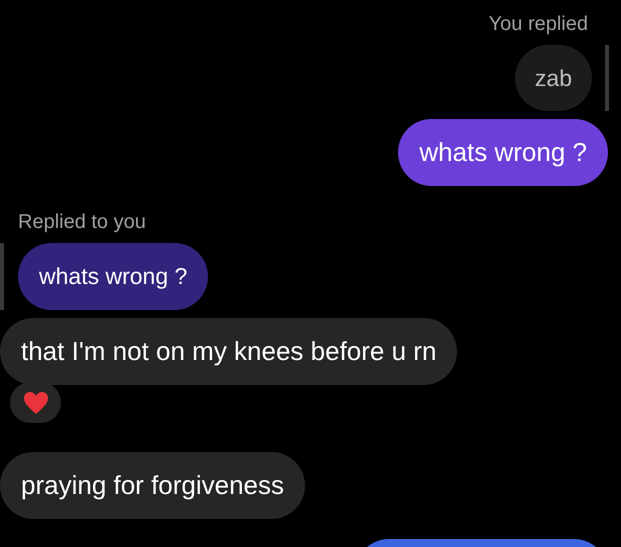  Describe the element at coordinates (553, 78) in the screenshot. I see `quoted-message: zab` at that location.